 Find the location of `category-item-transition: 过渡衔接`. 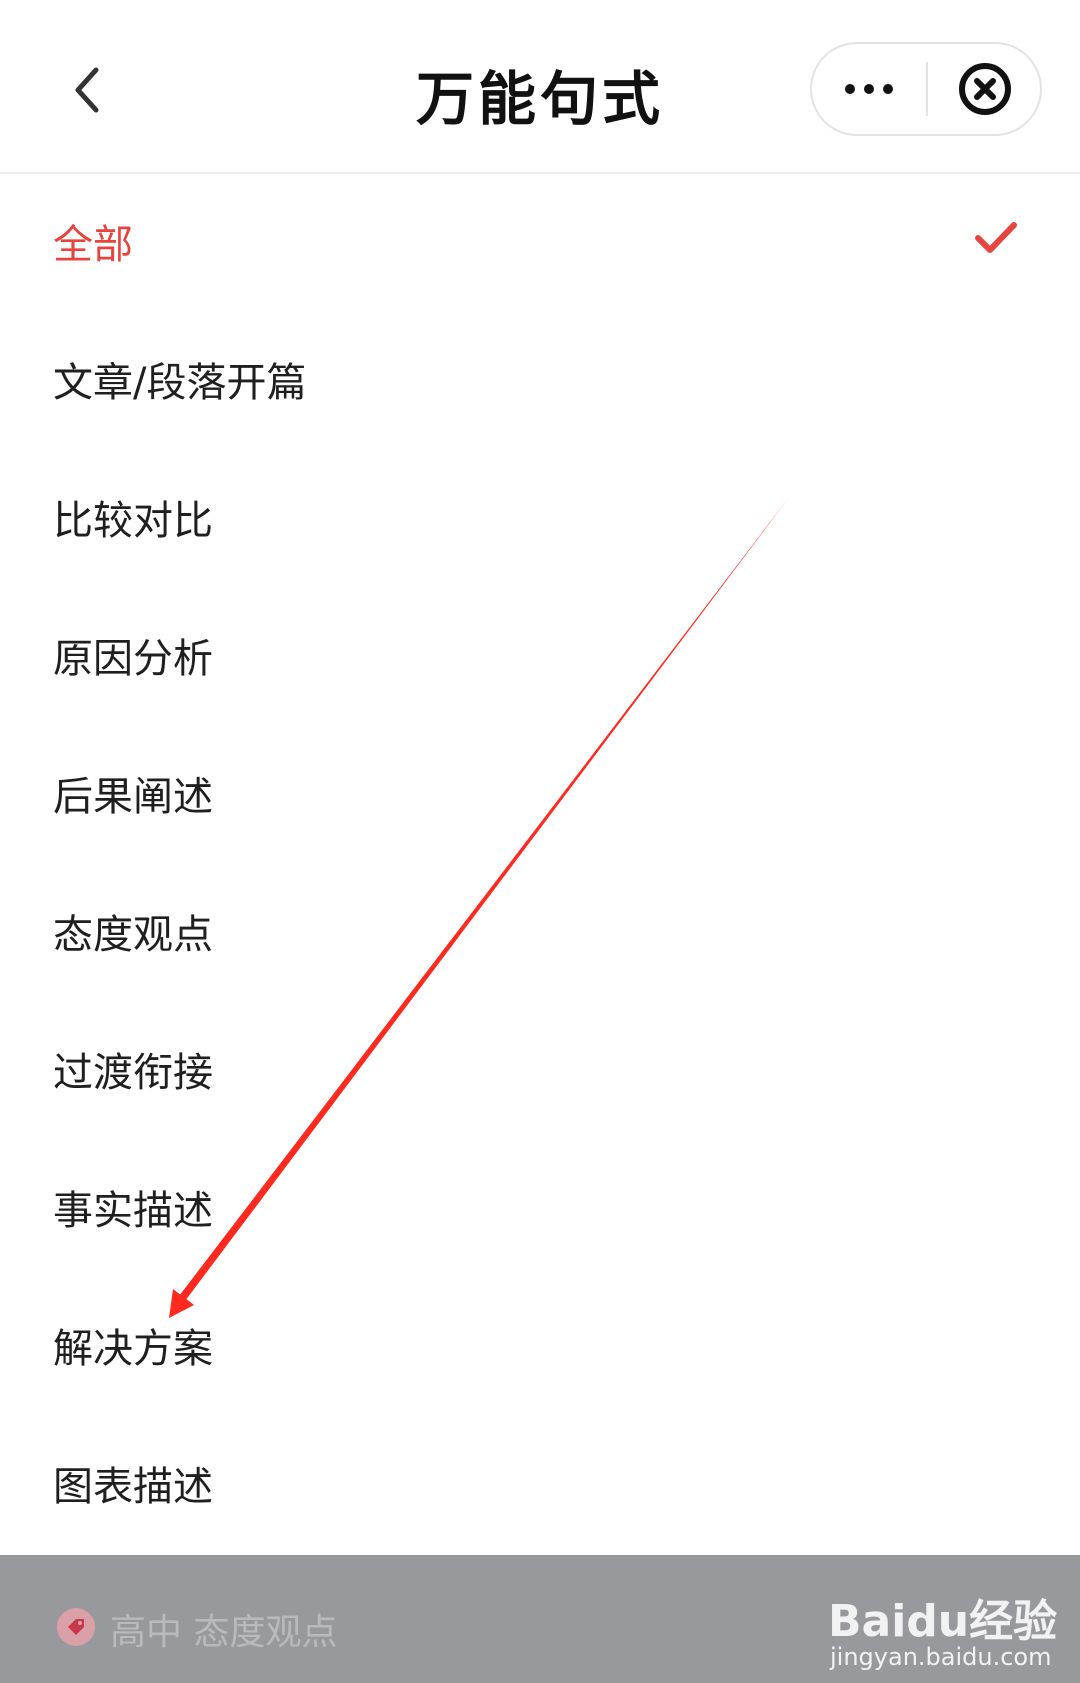

category-item-transition: 过渡衔接 is located at coordinates (540, 1069).